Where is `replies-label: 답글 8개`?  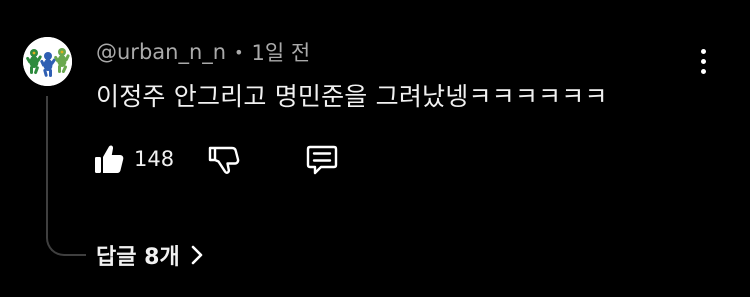 replies-label: 답글 8개 is located at coordinates (138, 257).